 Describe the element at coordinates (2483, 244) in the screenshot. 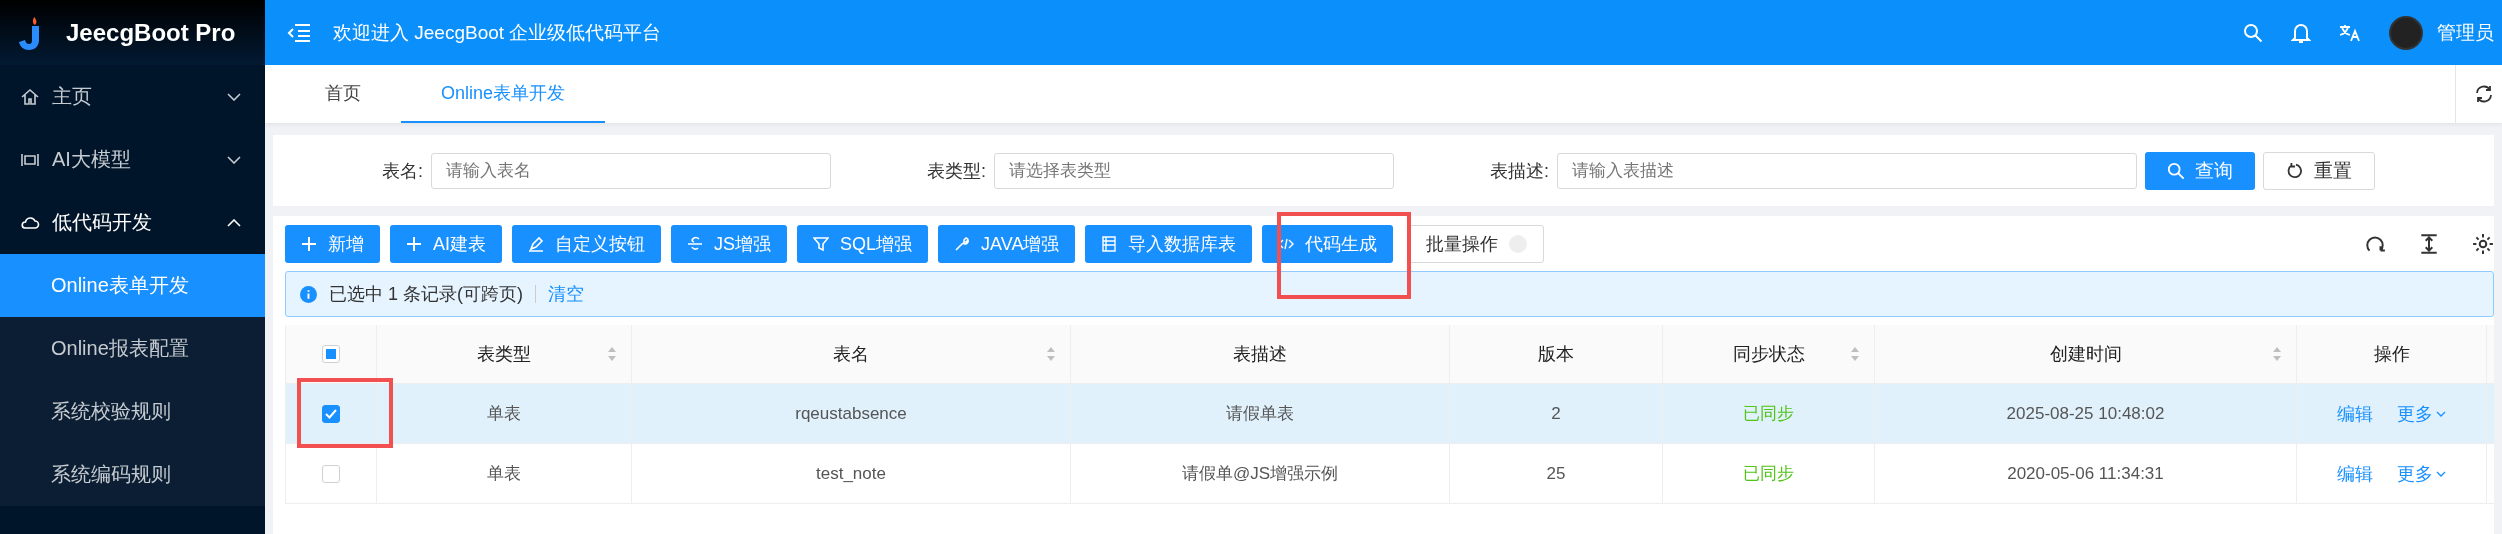

I see `settings-icon` at that location.